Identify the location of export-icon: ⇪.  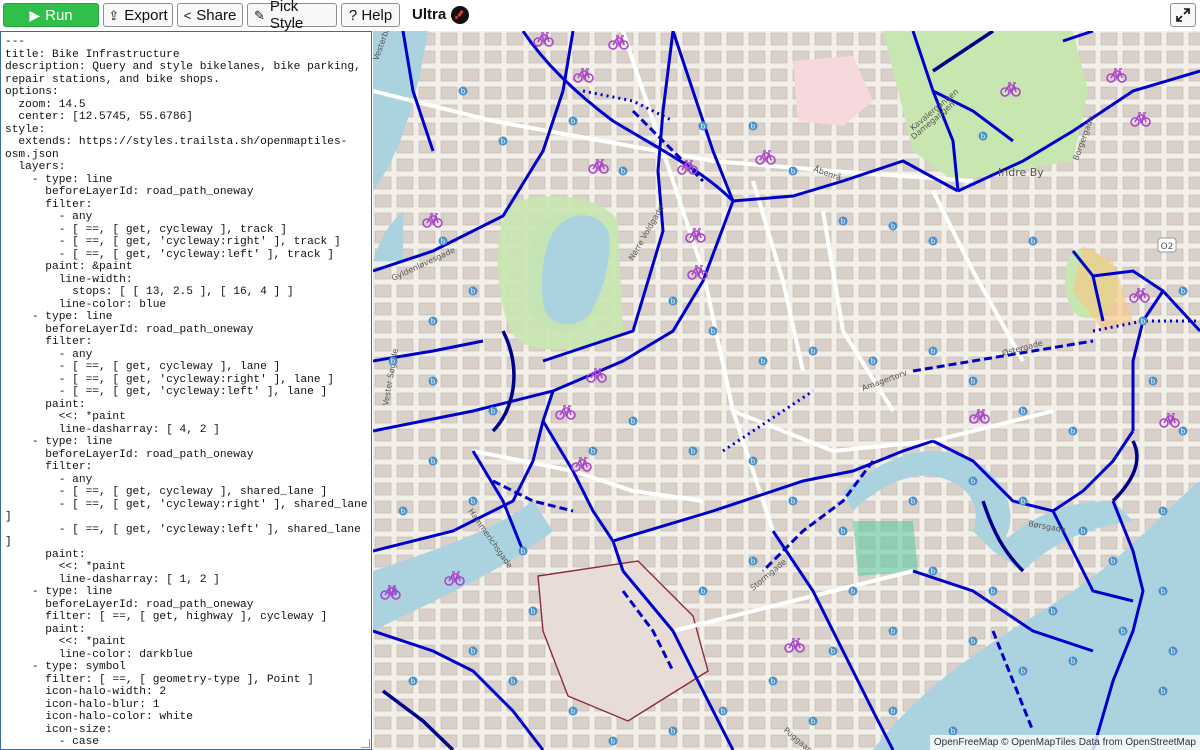
(114, 15).